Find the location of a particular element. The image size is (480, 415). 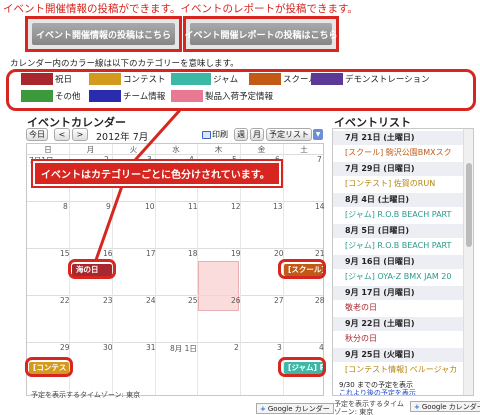

list-date: 8月 5日 (日曜日) is located at coordinates (398, 231).